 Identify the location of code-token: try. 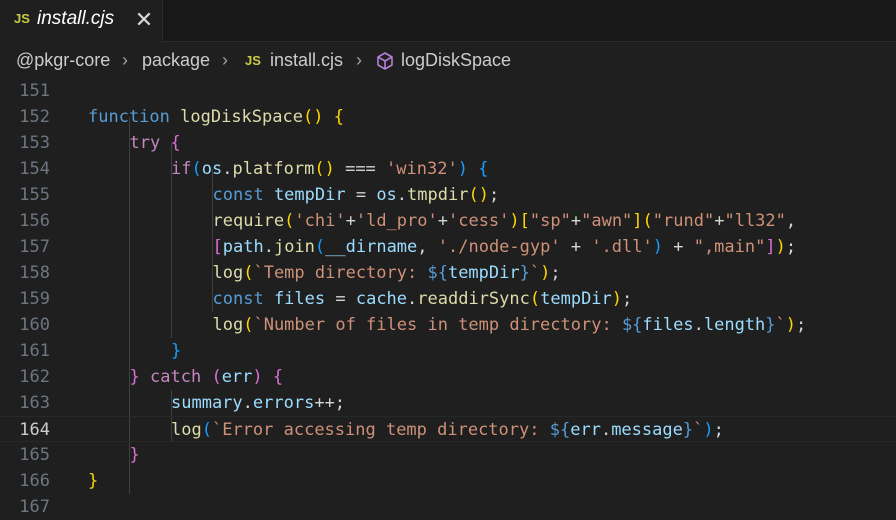
(145, 143).